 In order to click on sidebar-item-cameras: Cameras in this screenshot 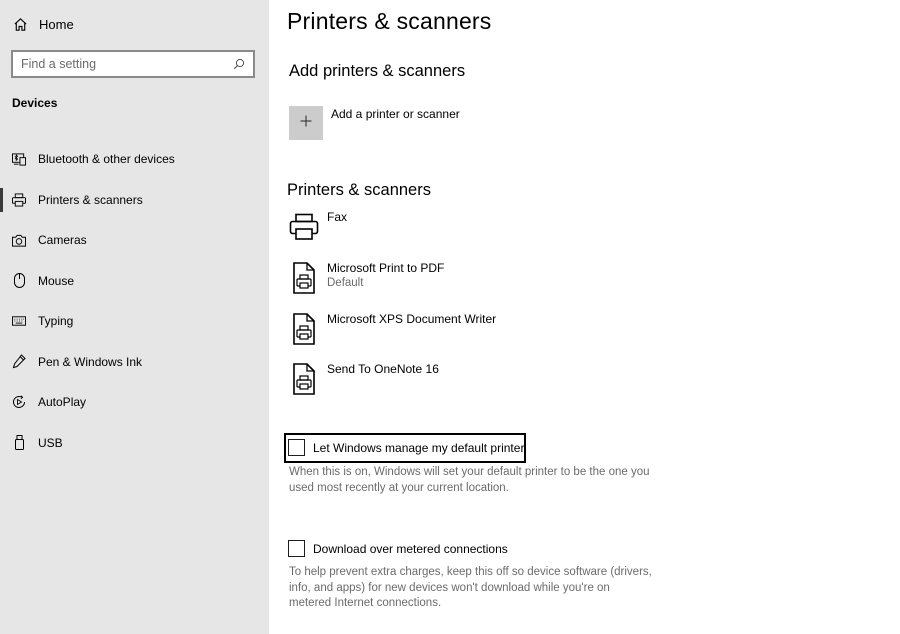, I will do `click(134, 240)`.